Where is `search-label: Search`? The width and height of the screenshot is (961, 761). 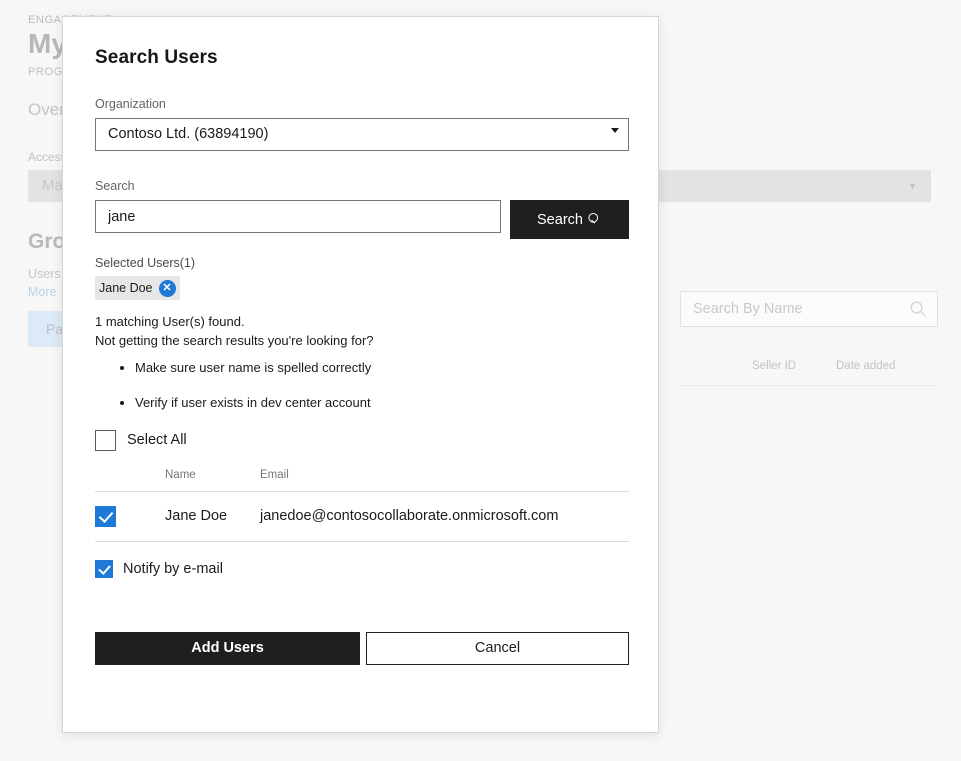 search-label: Search is located at coordinates (115, 186).